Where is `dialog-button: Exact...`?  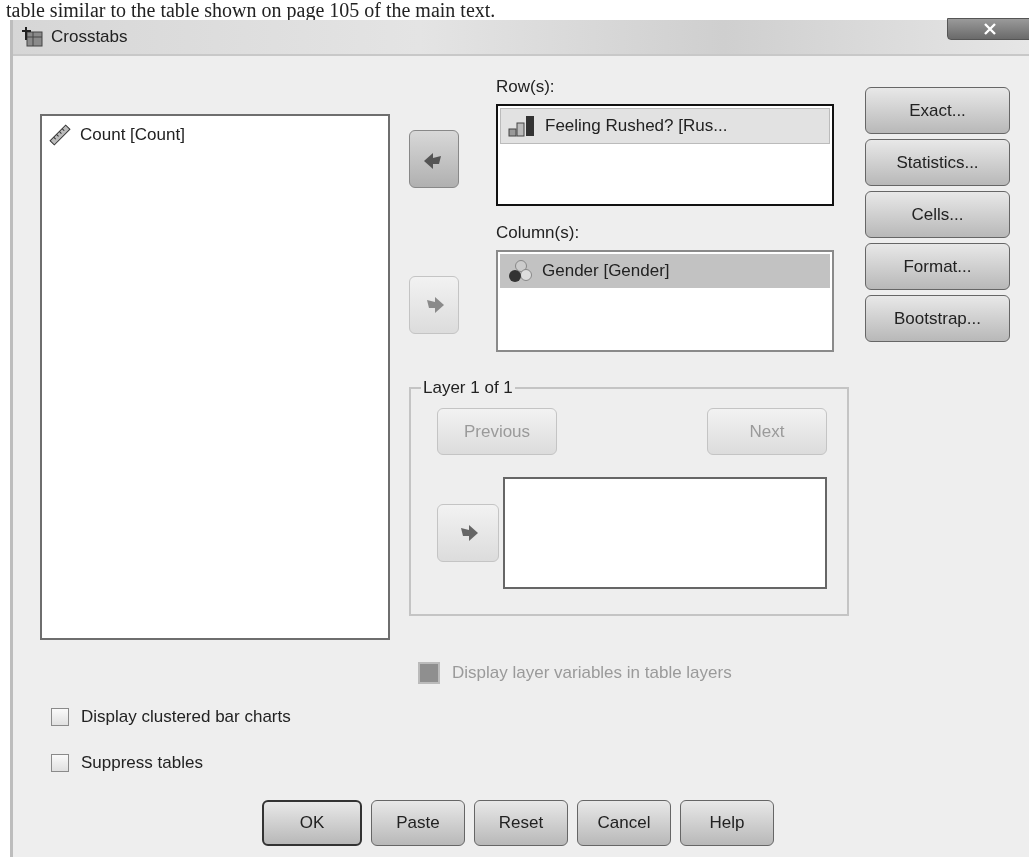
dialog-button: Exact... is located at coordinates (937, 110).